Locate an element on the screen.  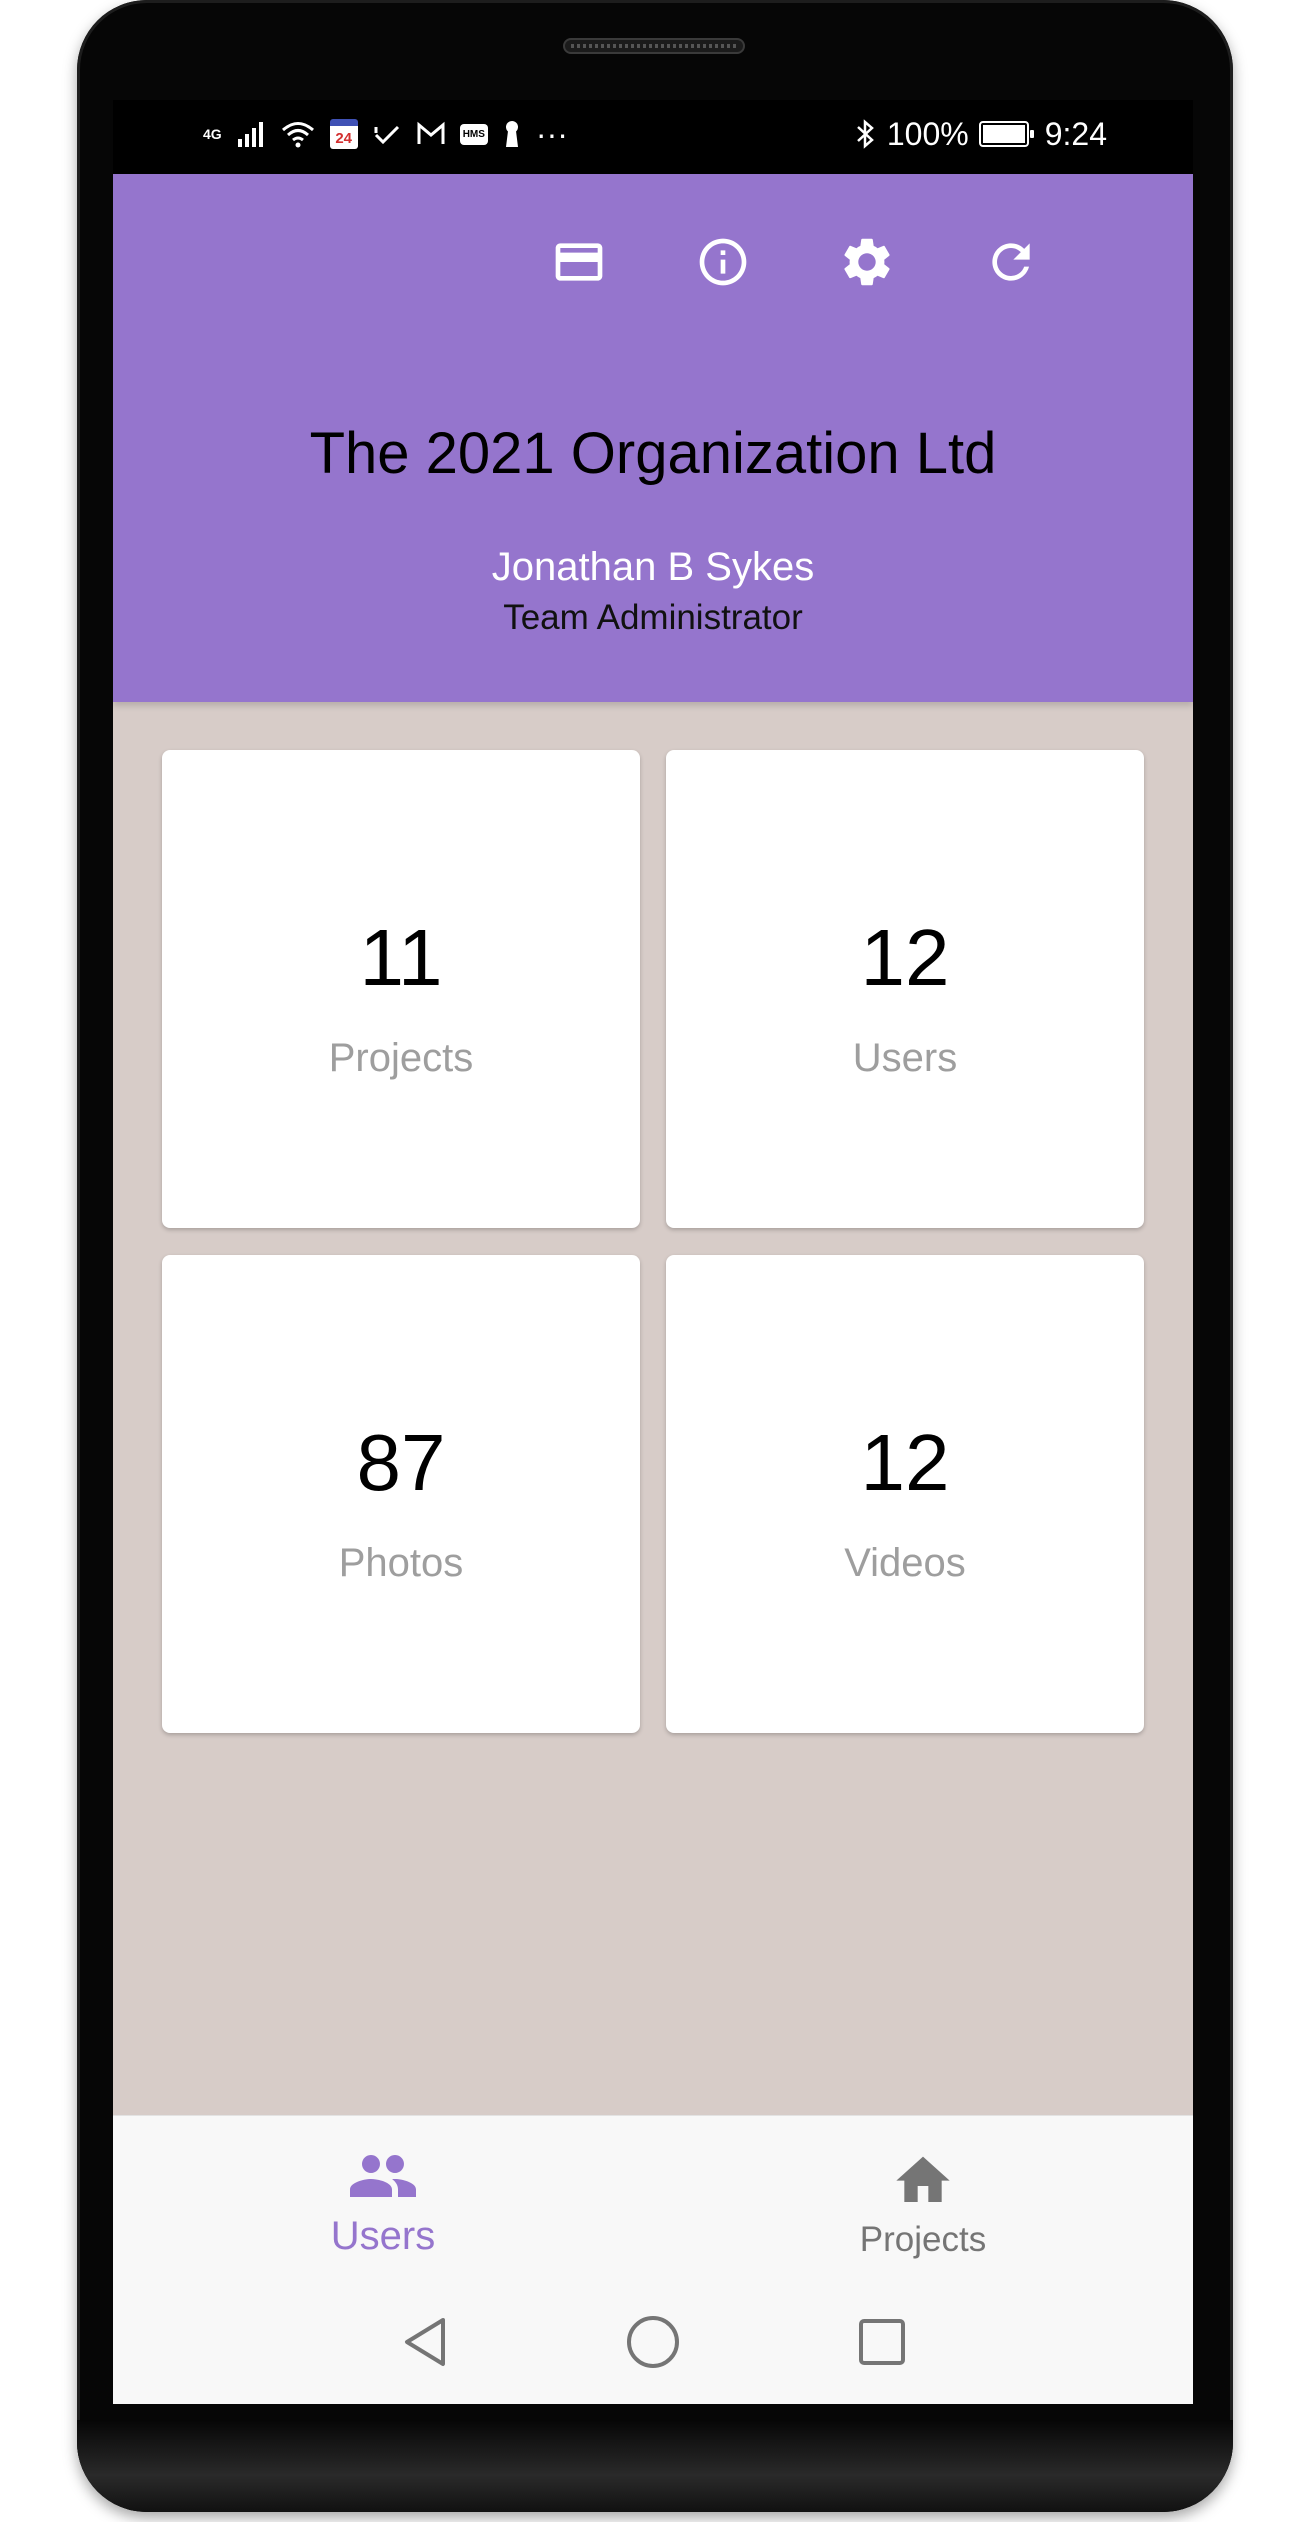
battery-percent: 100% is located at coordinates (927, 133).